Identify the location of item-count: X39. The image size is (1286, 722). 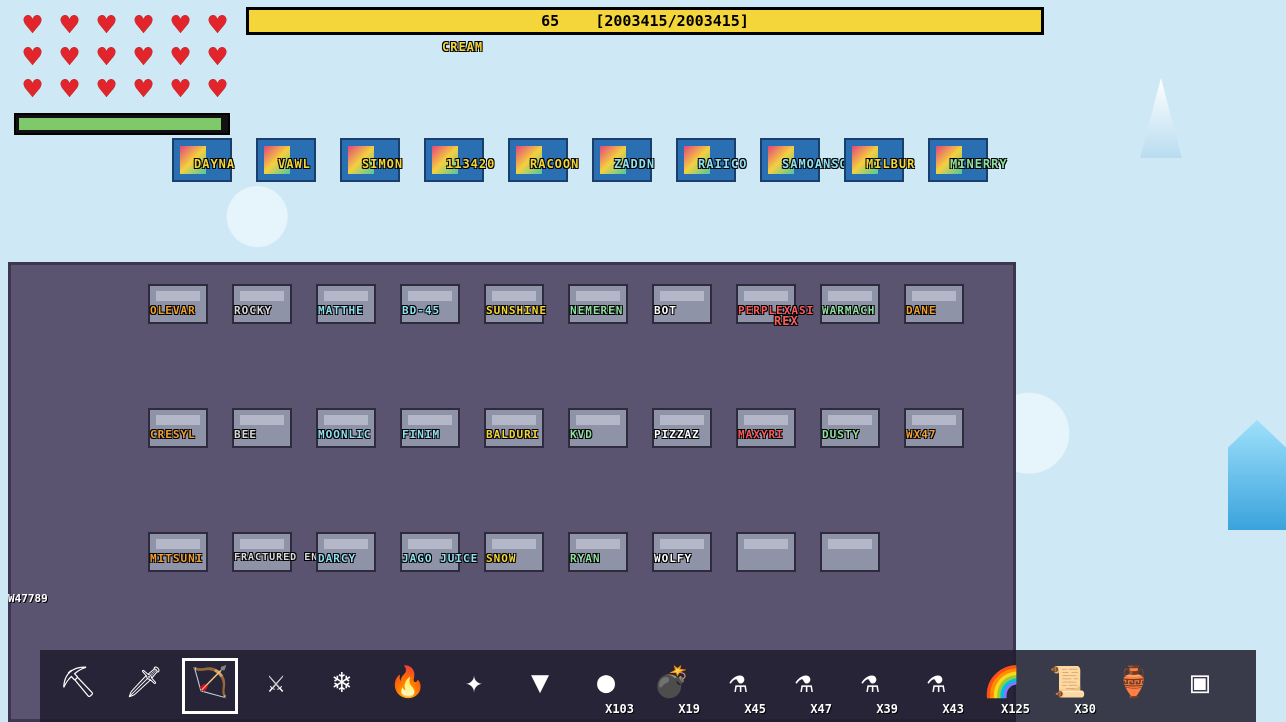
(887, 709).